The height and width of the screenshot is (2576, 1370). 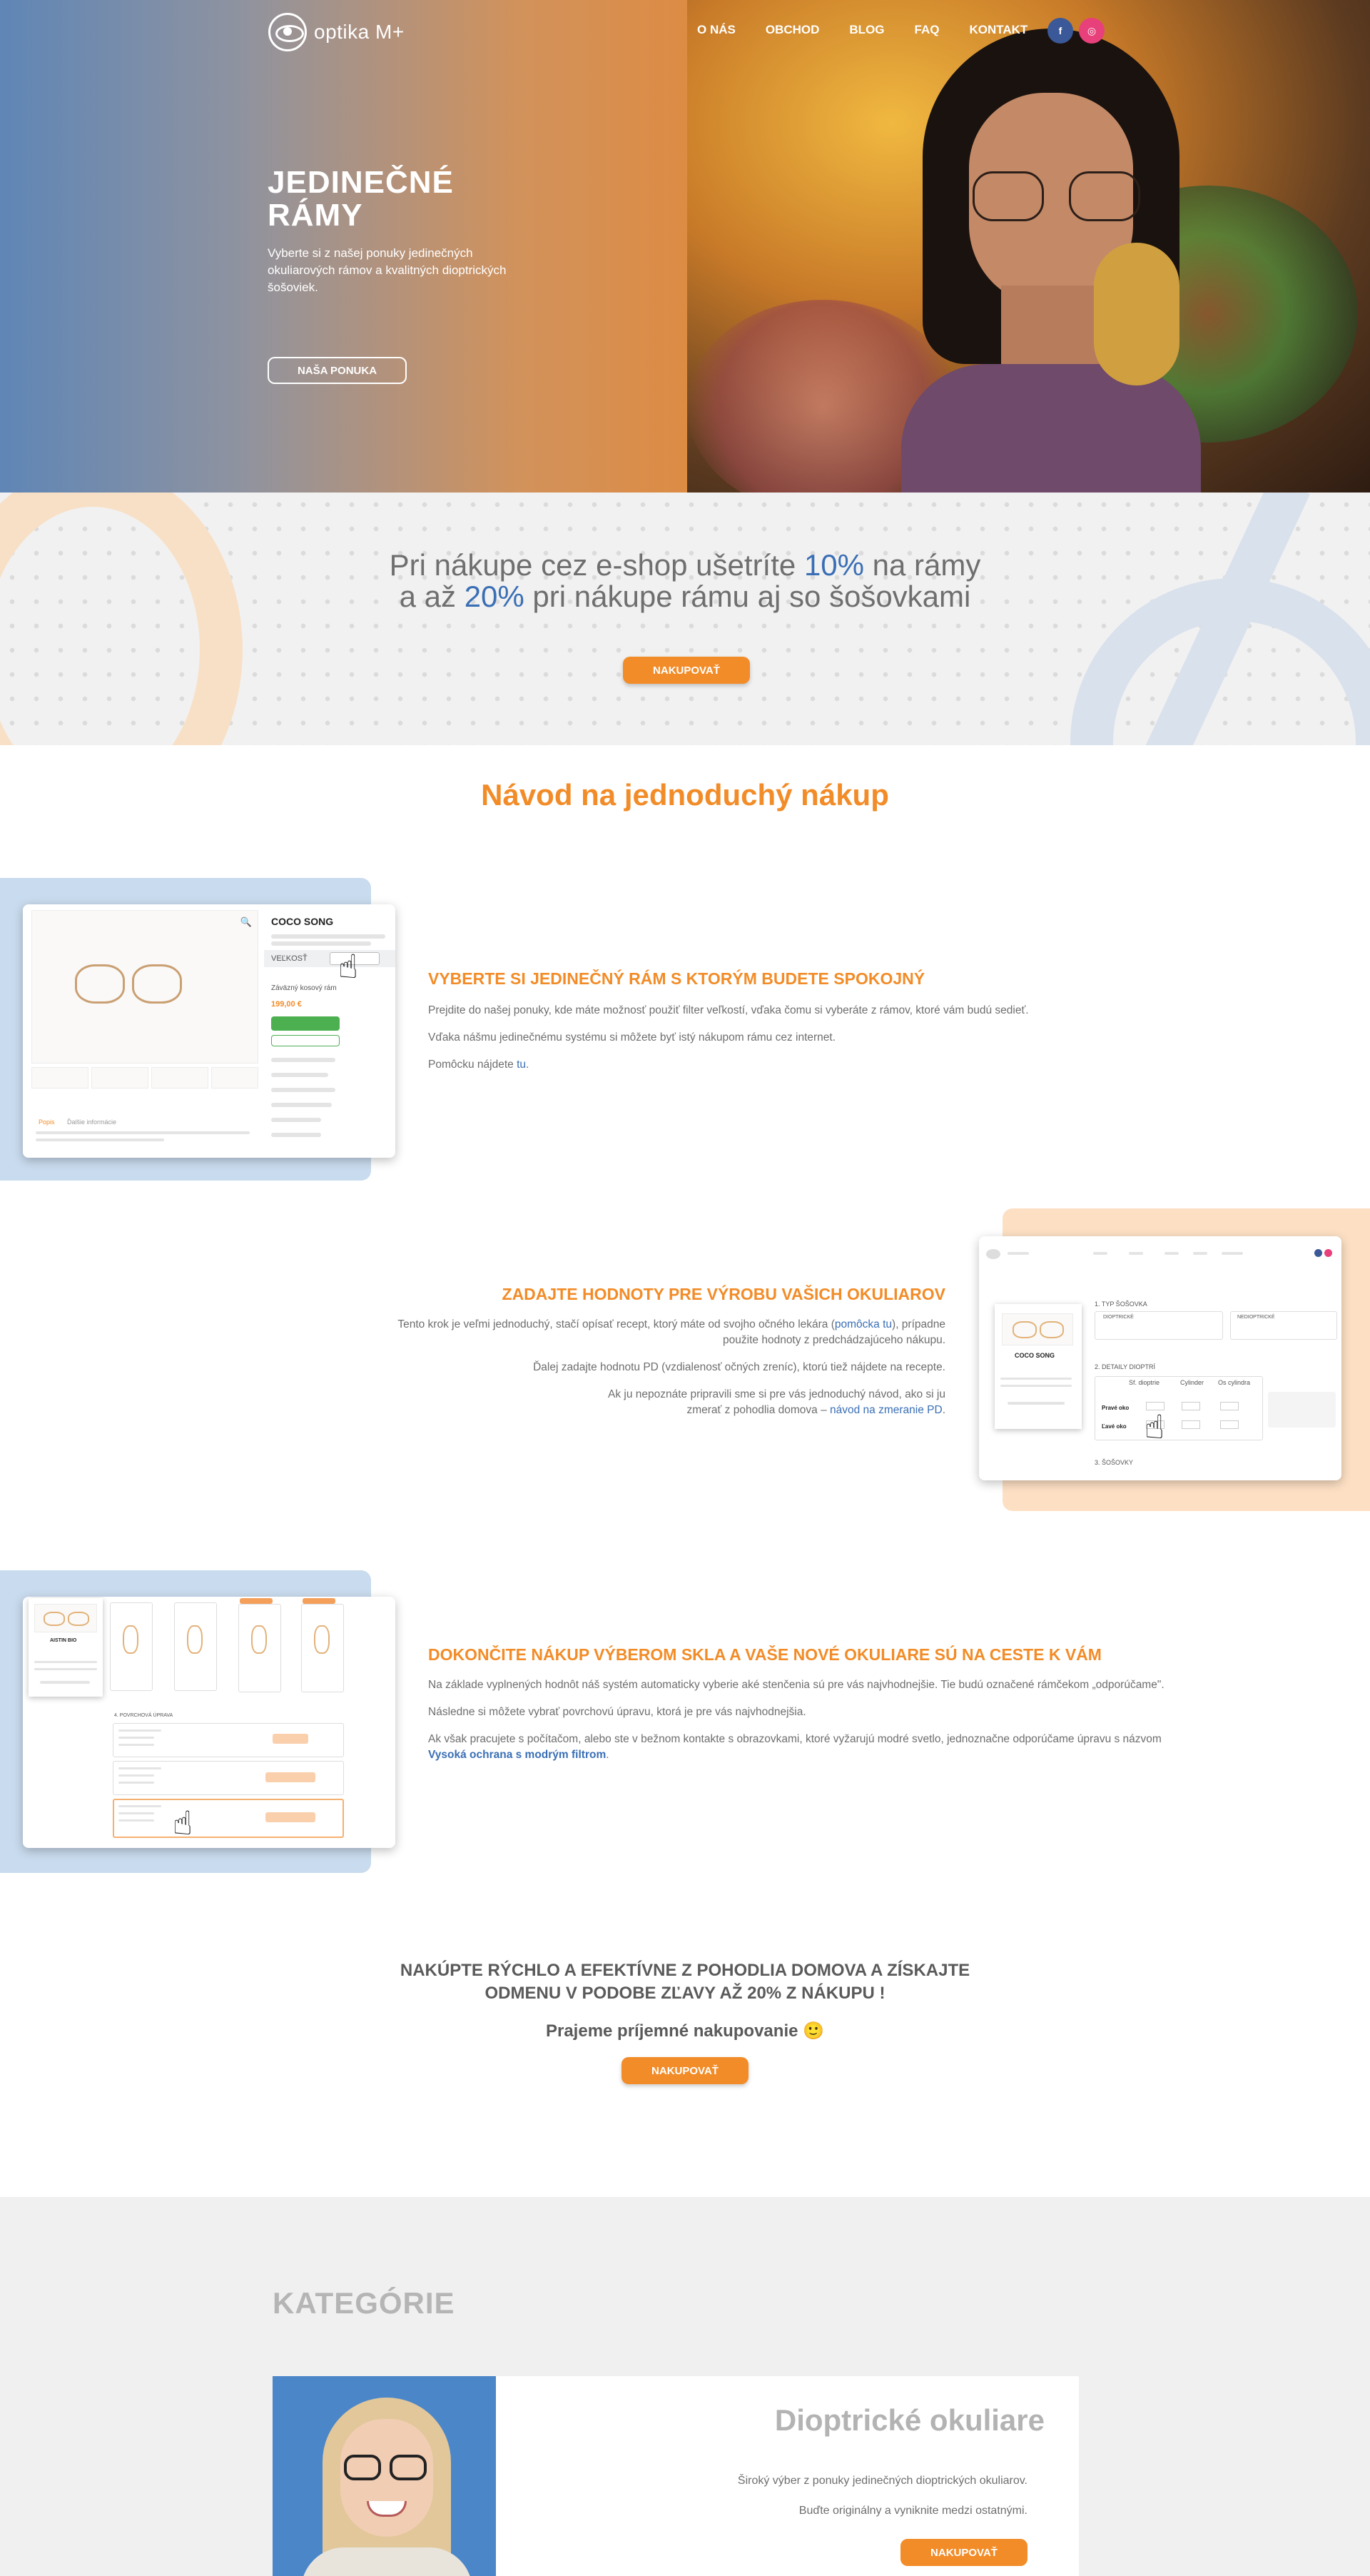 What do you see at coordinates (1192, 1382) in the screenshot?
I see `mock-col-cylinder: Cylinder` at bounding box center [1192, 1382].